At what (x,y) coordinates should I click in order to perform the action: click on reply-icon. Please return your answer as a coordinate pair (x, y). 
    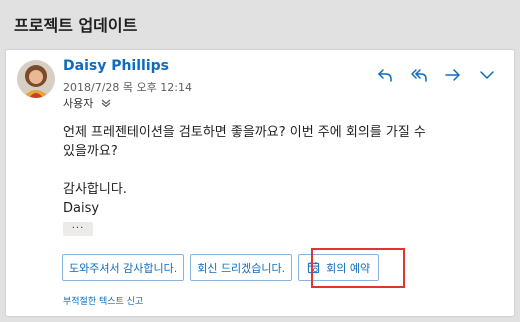
    Looking at the image, I should click on (385, 75).